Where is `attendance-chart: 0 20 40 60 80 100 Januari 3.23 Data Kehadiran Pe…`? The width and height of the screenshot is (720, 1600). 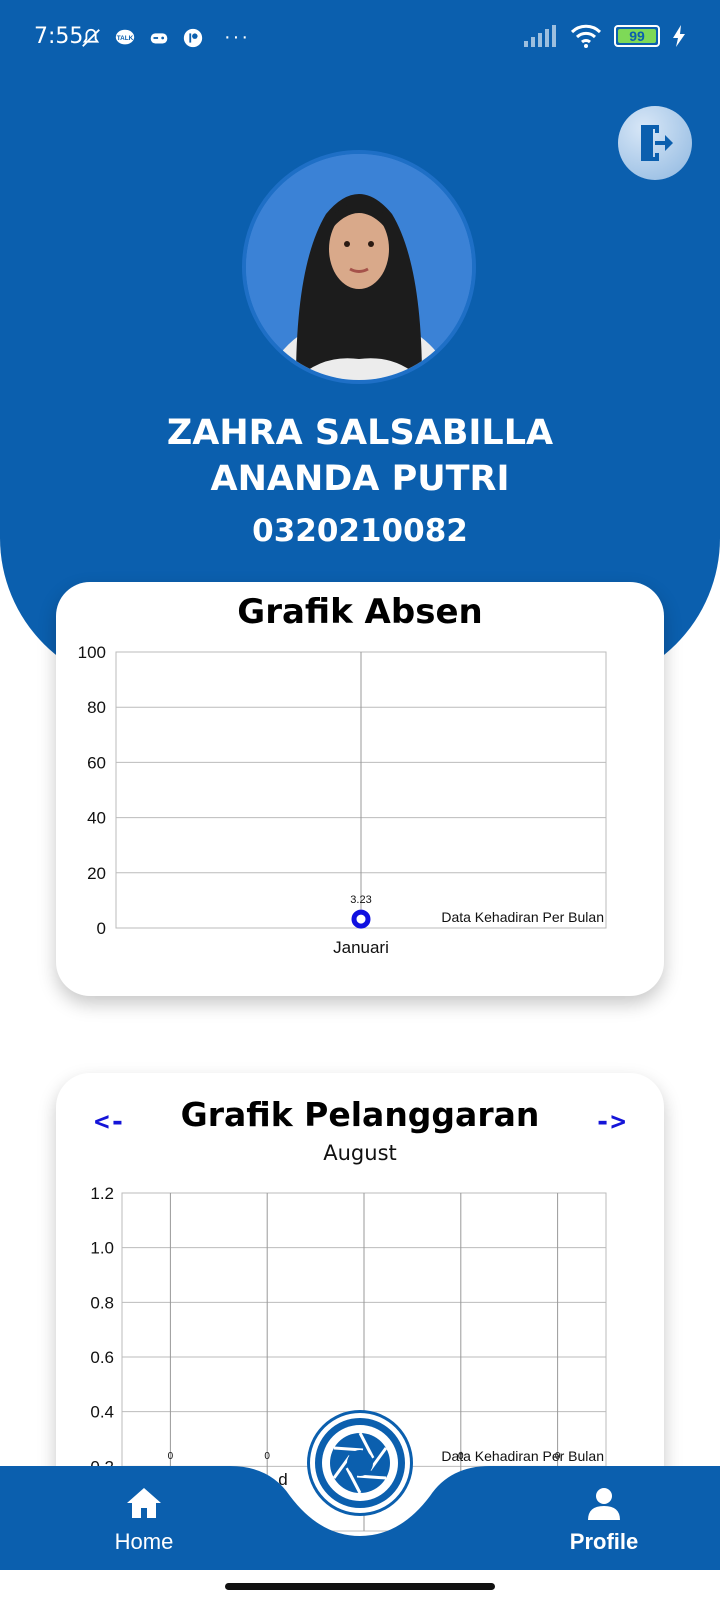
attendance-chart: 0 20 40 60 80 100 Januari 3.23 Data Kehadiran Pe… is located at coordinates (342, 800).